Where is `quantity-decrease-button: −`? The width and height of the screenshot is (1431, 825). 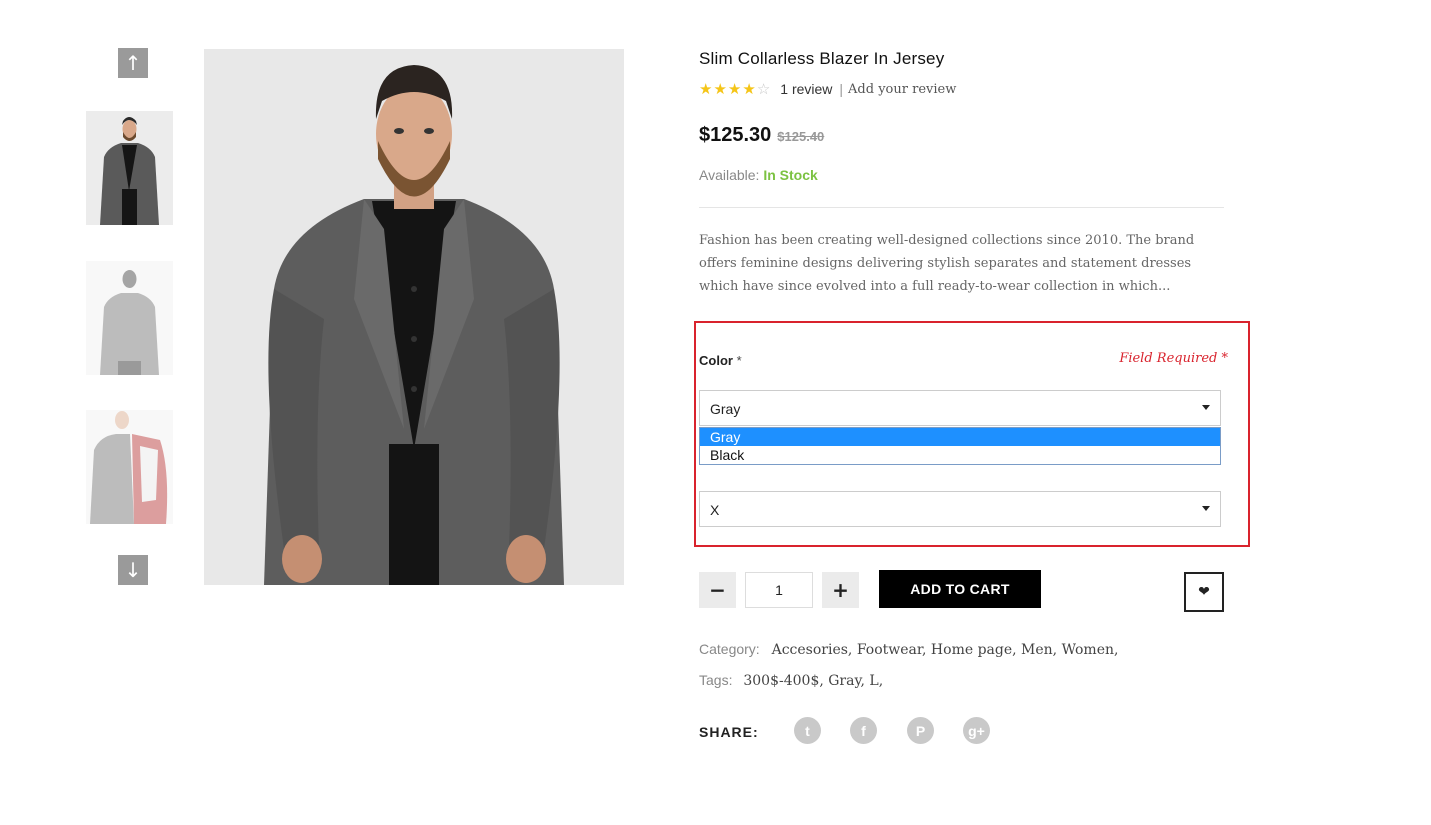 quantity-decrease-button: − is located at coordinates (717, 590).